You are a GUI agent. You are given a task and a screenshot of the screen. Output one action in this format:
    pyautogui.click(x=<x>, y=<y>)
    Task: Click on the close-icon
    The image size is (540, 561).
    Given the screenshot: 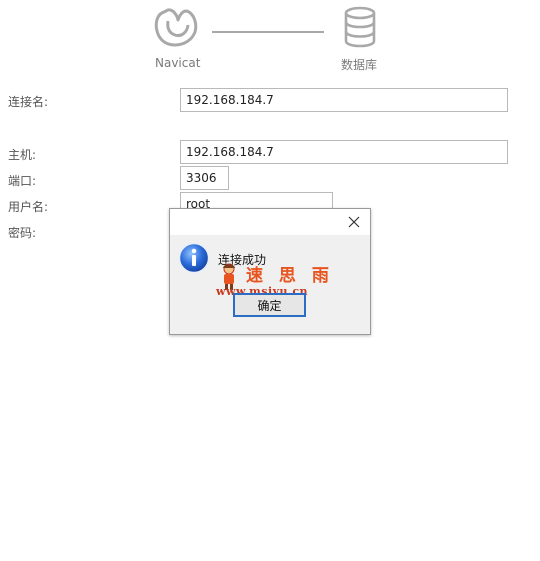 What is the action you would take?
    pyautogui.click(x=354, y=222)
    